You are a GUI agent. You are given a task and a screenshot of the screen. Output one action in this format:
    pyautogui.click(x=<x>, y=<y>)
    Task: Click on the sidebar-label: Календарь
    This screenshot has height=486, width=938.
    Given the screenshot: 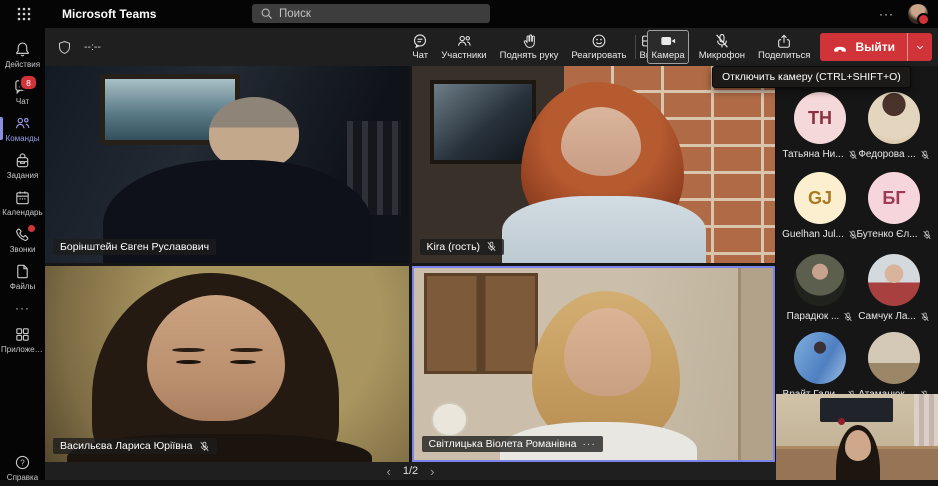 What is the action you would take?
    pyautogui.click(x=22, y=212)
    